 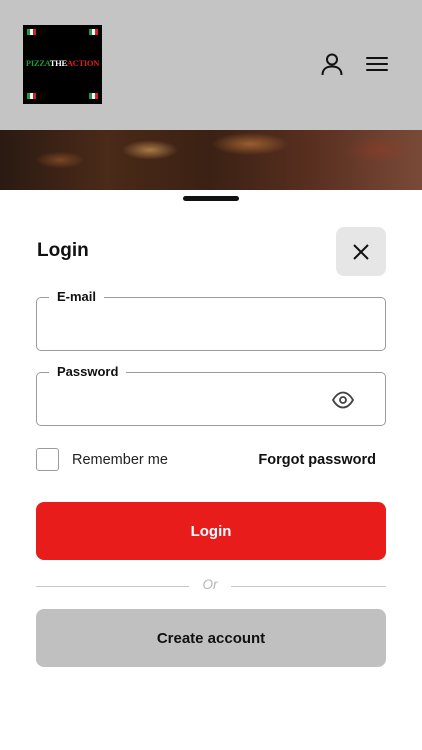 What do you see at coordinates (37, 63) in the screenshot?
I see `logo-word-pizza: PIZZA` at bounding box center [37, 63].